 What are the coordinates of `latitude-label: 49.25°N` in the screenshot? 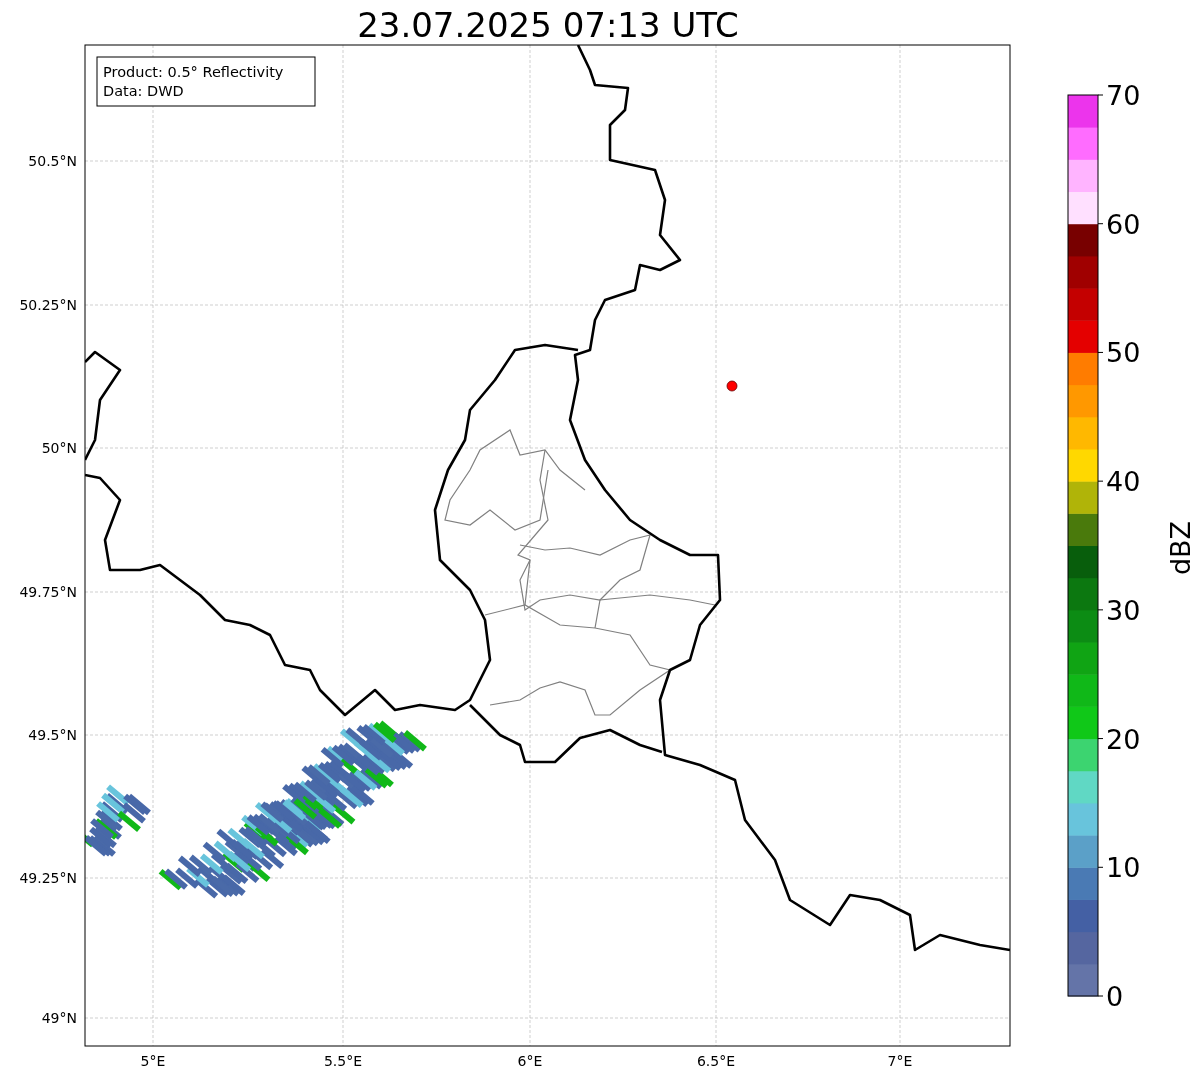 It's located at (48, 878).